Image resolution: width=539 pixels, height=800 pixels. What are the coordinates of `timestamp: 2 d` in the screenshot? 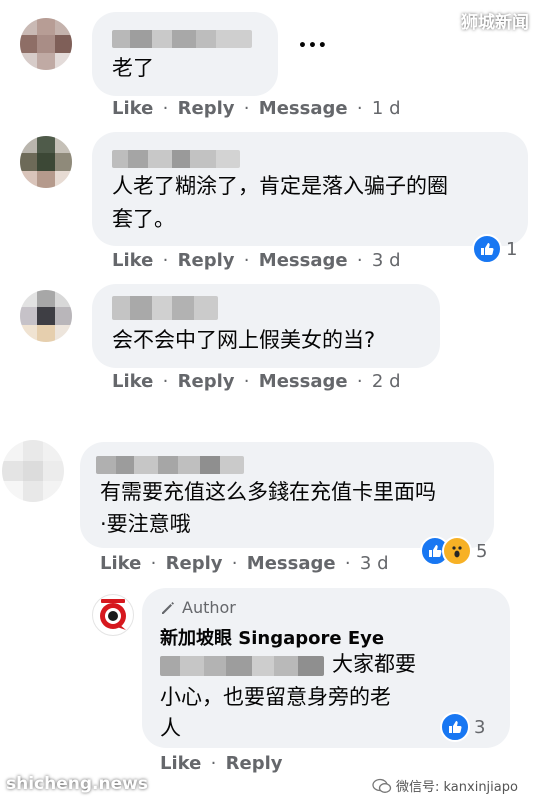 It's located at (386, 381).